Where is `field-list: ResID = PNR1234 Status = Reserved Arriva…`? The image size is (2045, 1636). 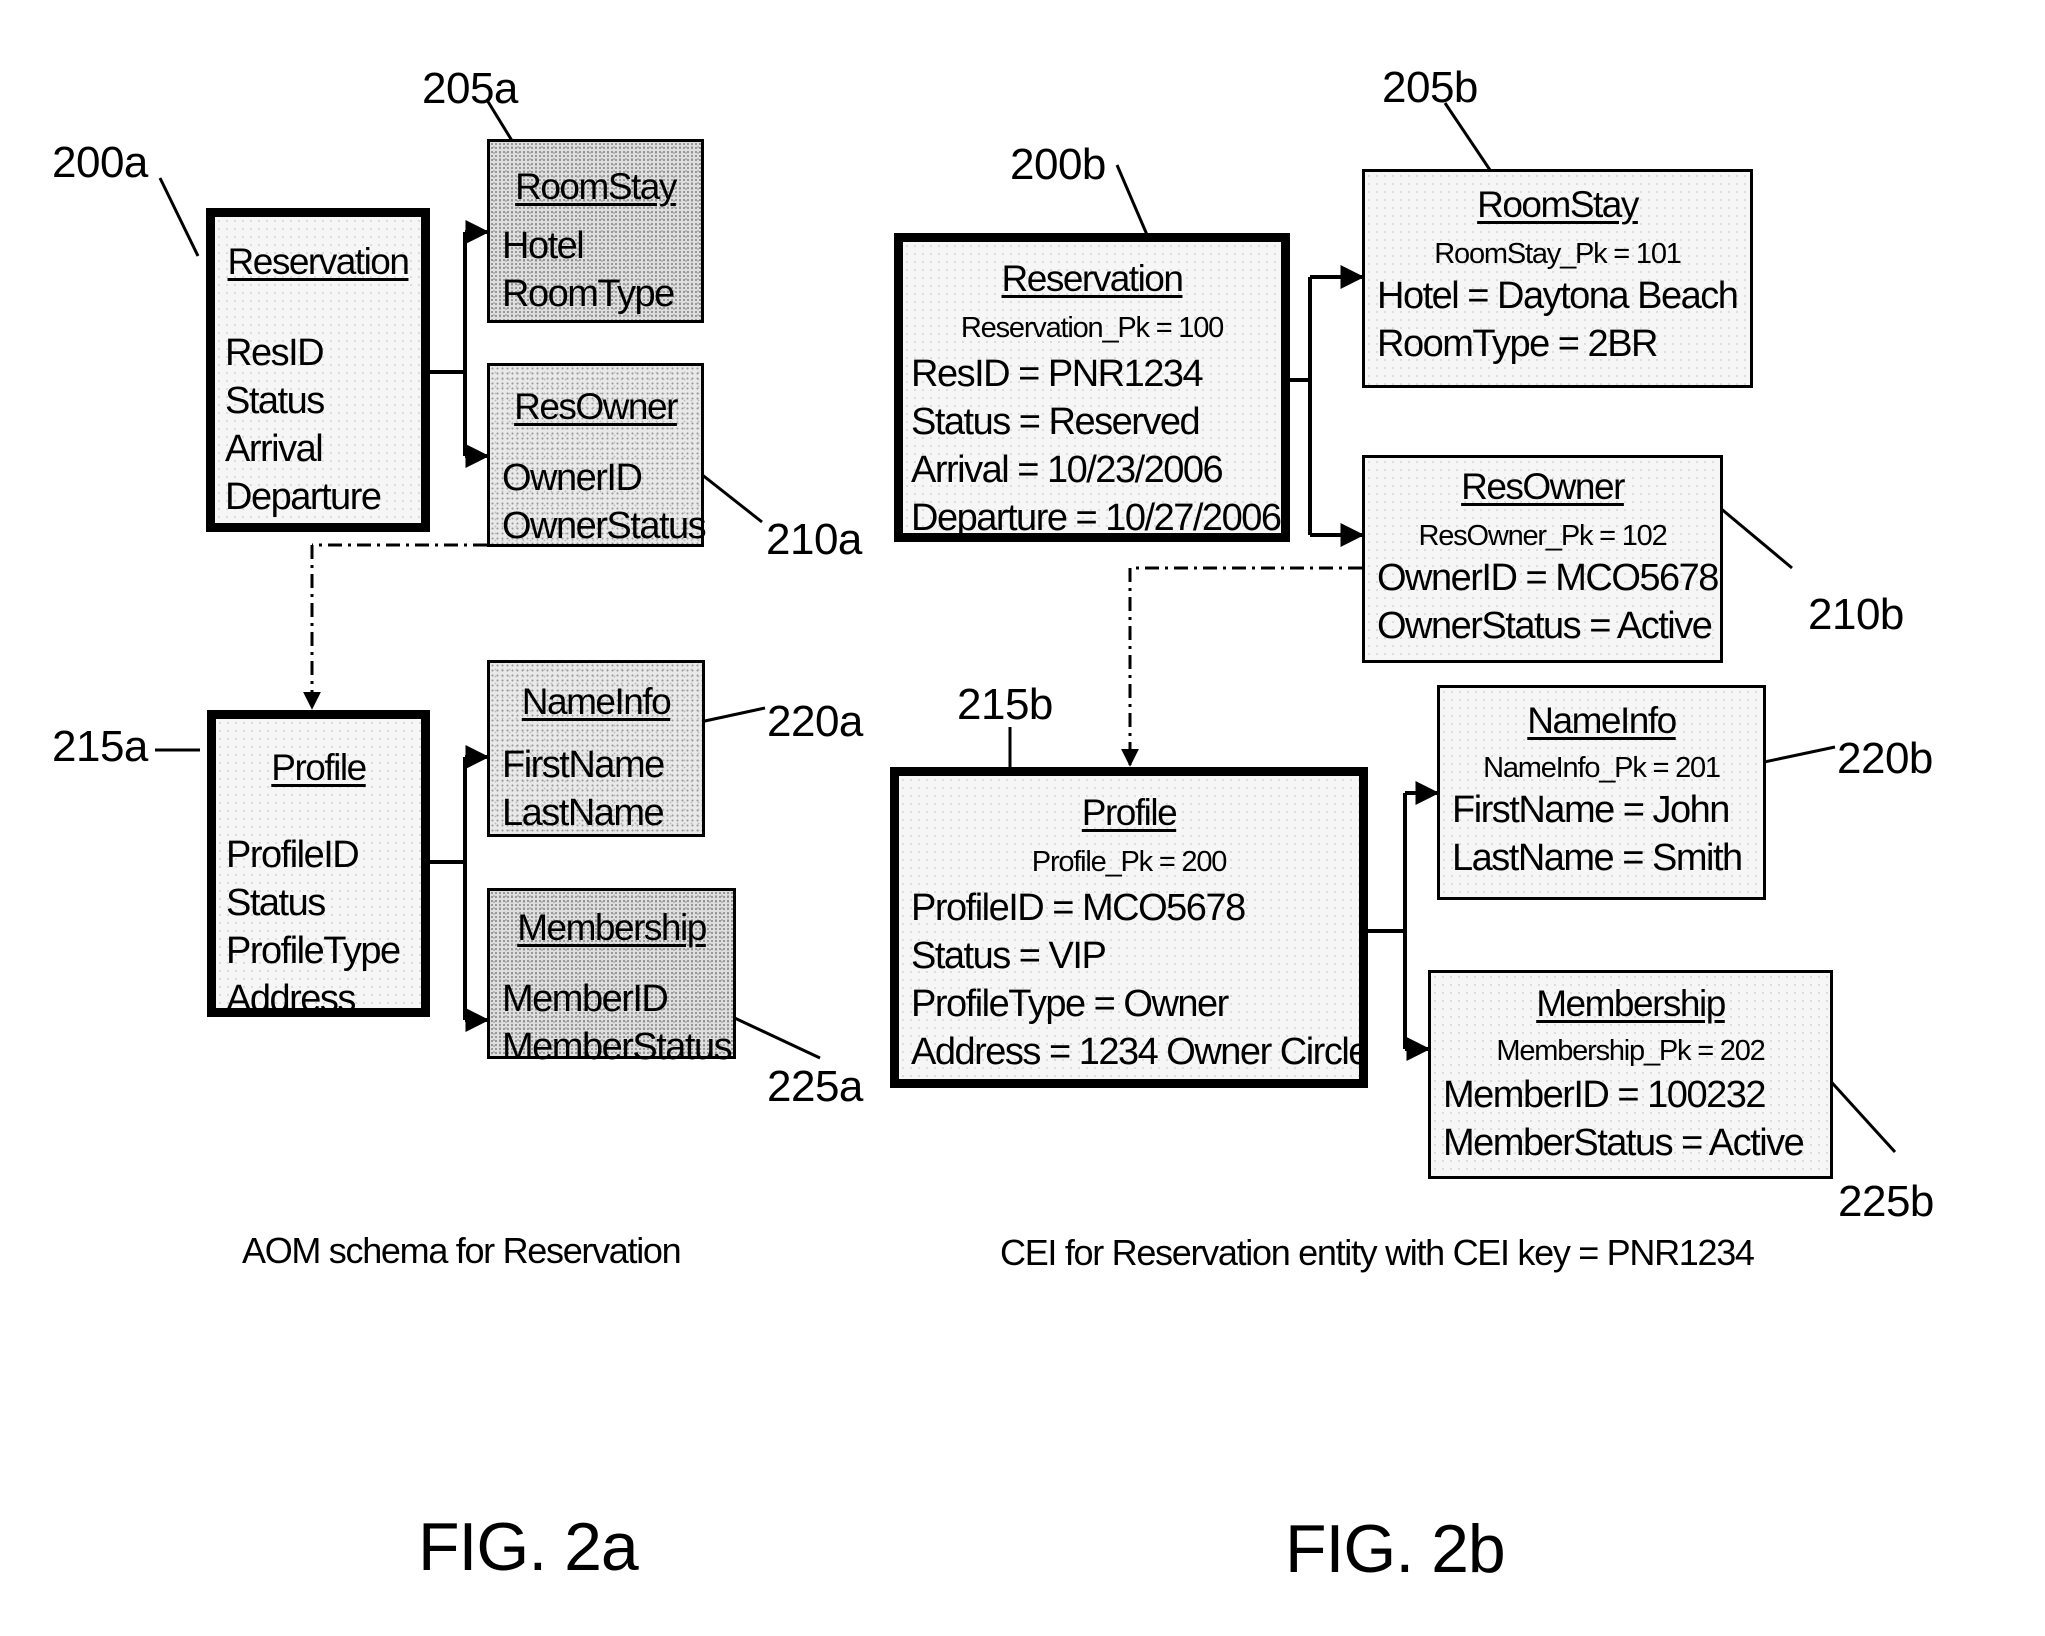 field-list: ResID = PNR1234 Status = Reserved Arriva… is located at coordinates (1096, 446).